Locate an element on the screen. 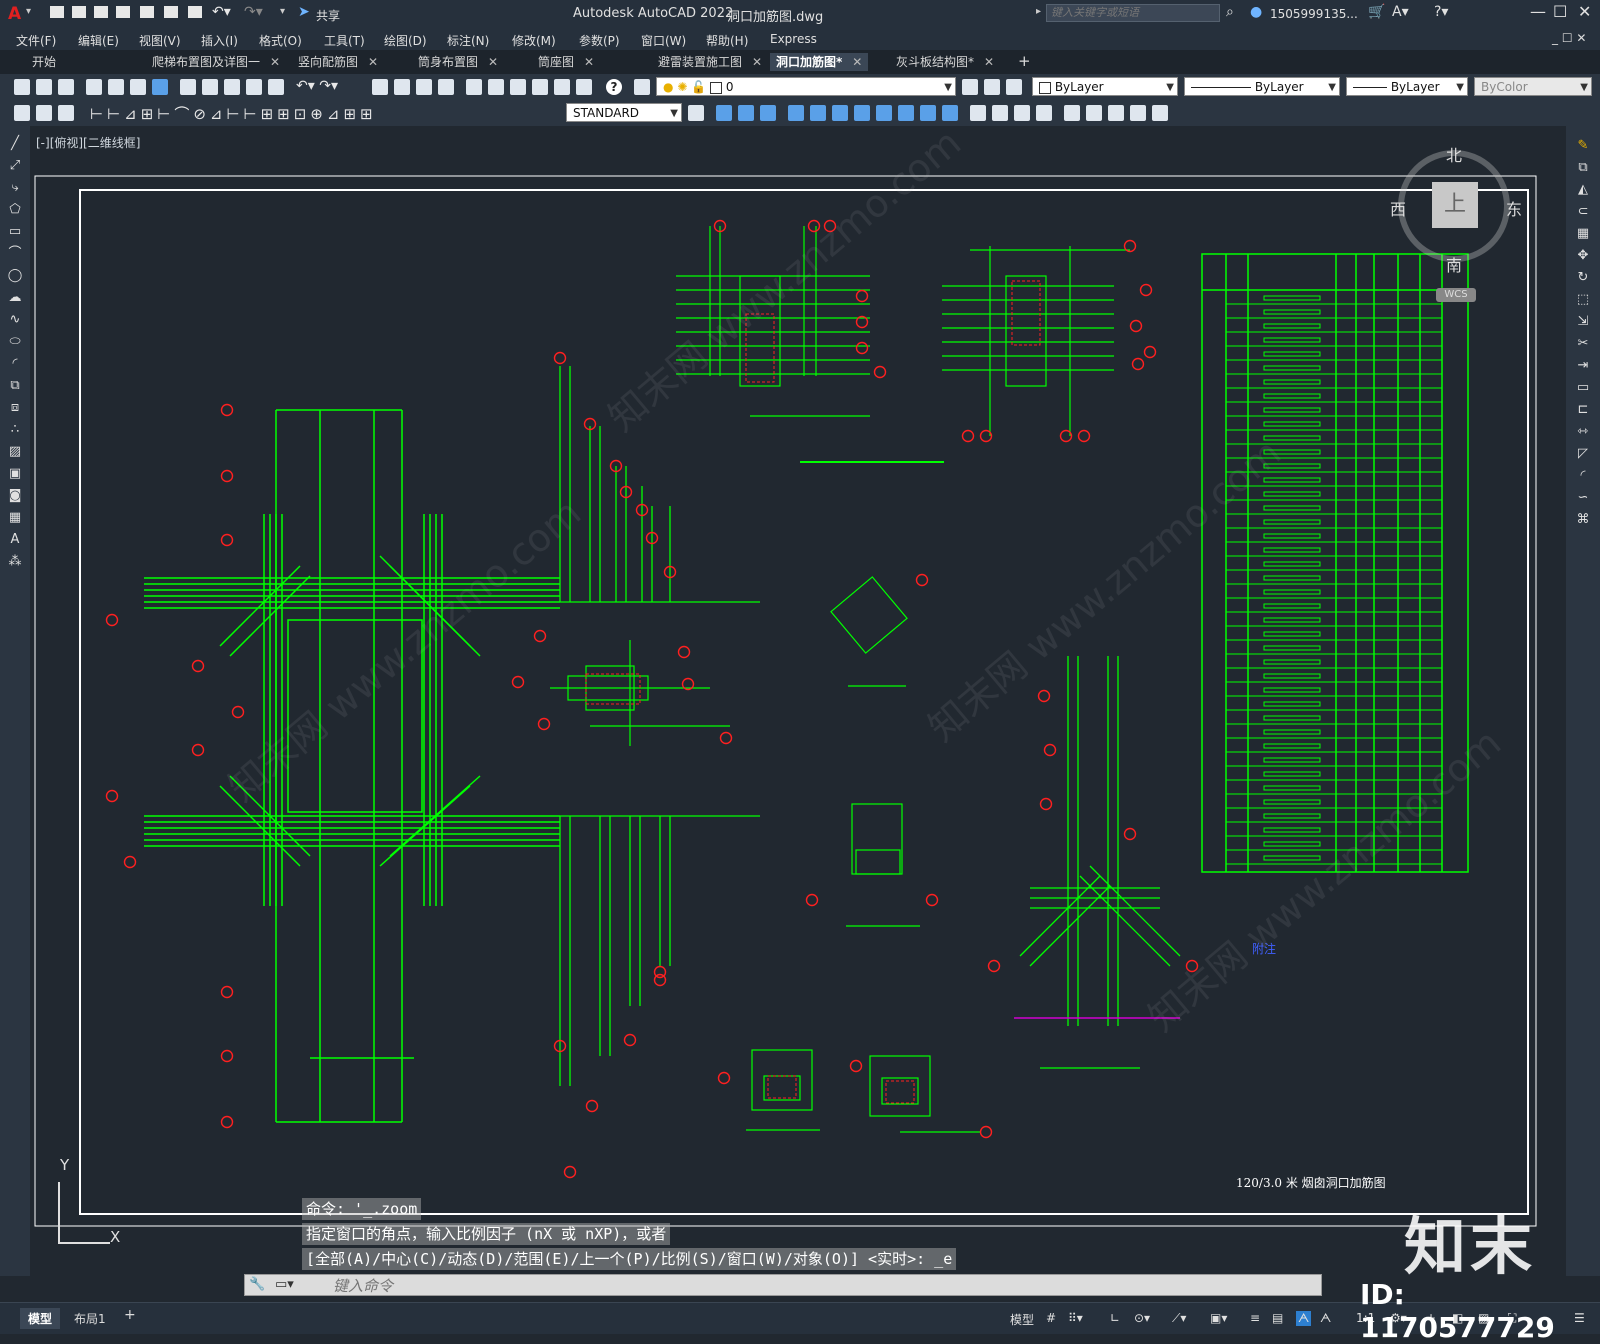 Image resolution: width=1600 pixels, height=1344 pixels. walk-icon is located at coordinates (1138, 113).